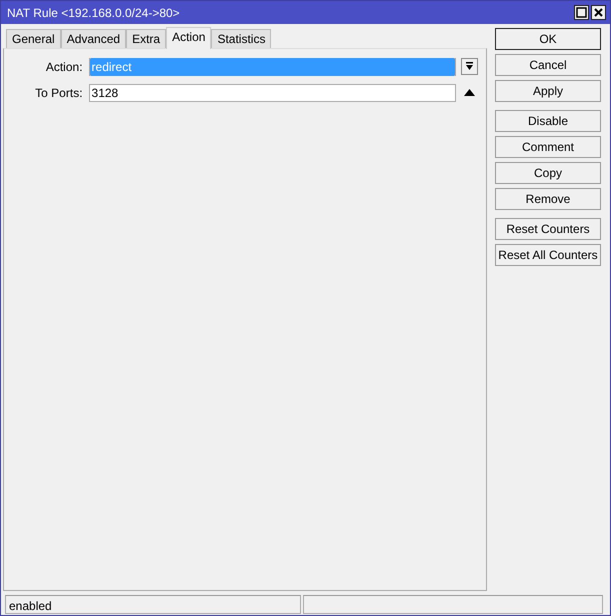  I want to click on dialog-button: Comment, so click(548, 147).